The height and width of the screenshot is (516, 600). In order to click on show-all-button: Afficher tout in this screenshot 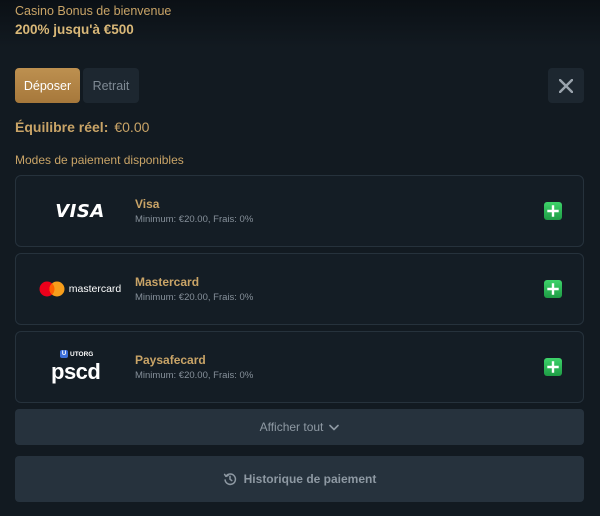, I will do `click(299, 427)`.